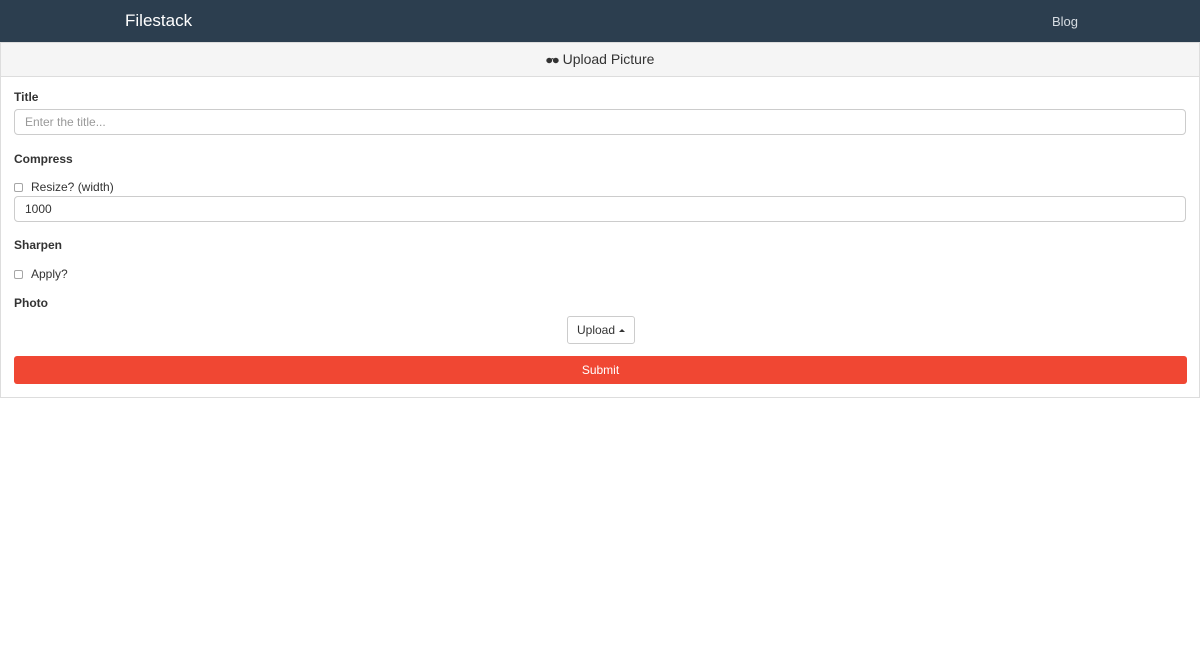 Image resolution: width=1200 pixels, height=669 pixels. What do you see at coordinates (600, 21) in the screenshot?
I see `top-navbar: Filestack Blog` at bounding box center [600, 21].